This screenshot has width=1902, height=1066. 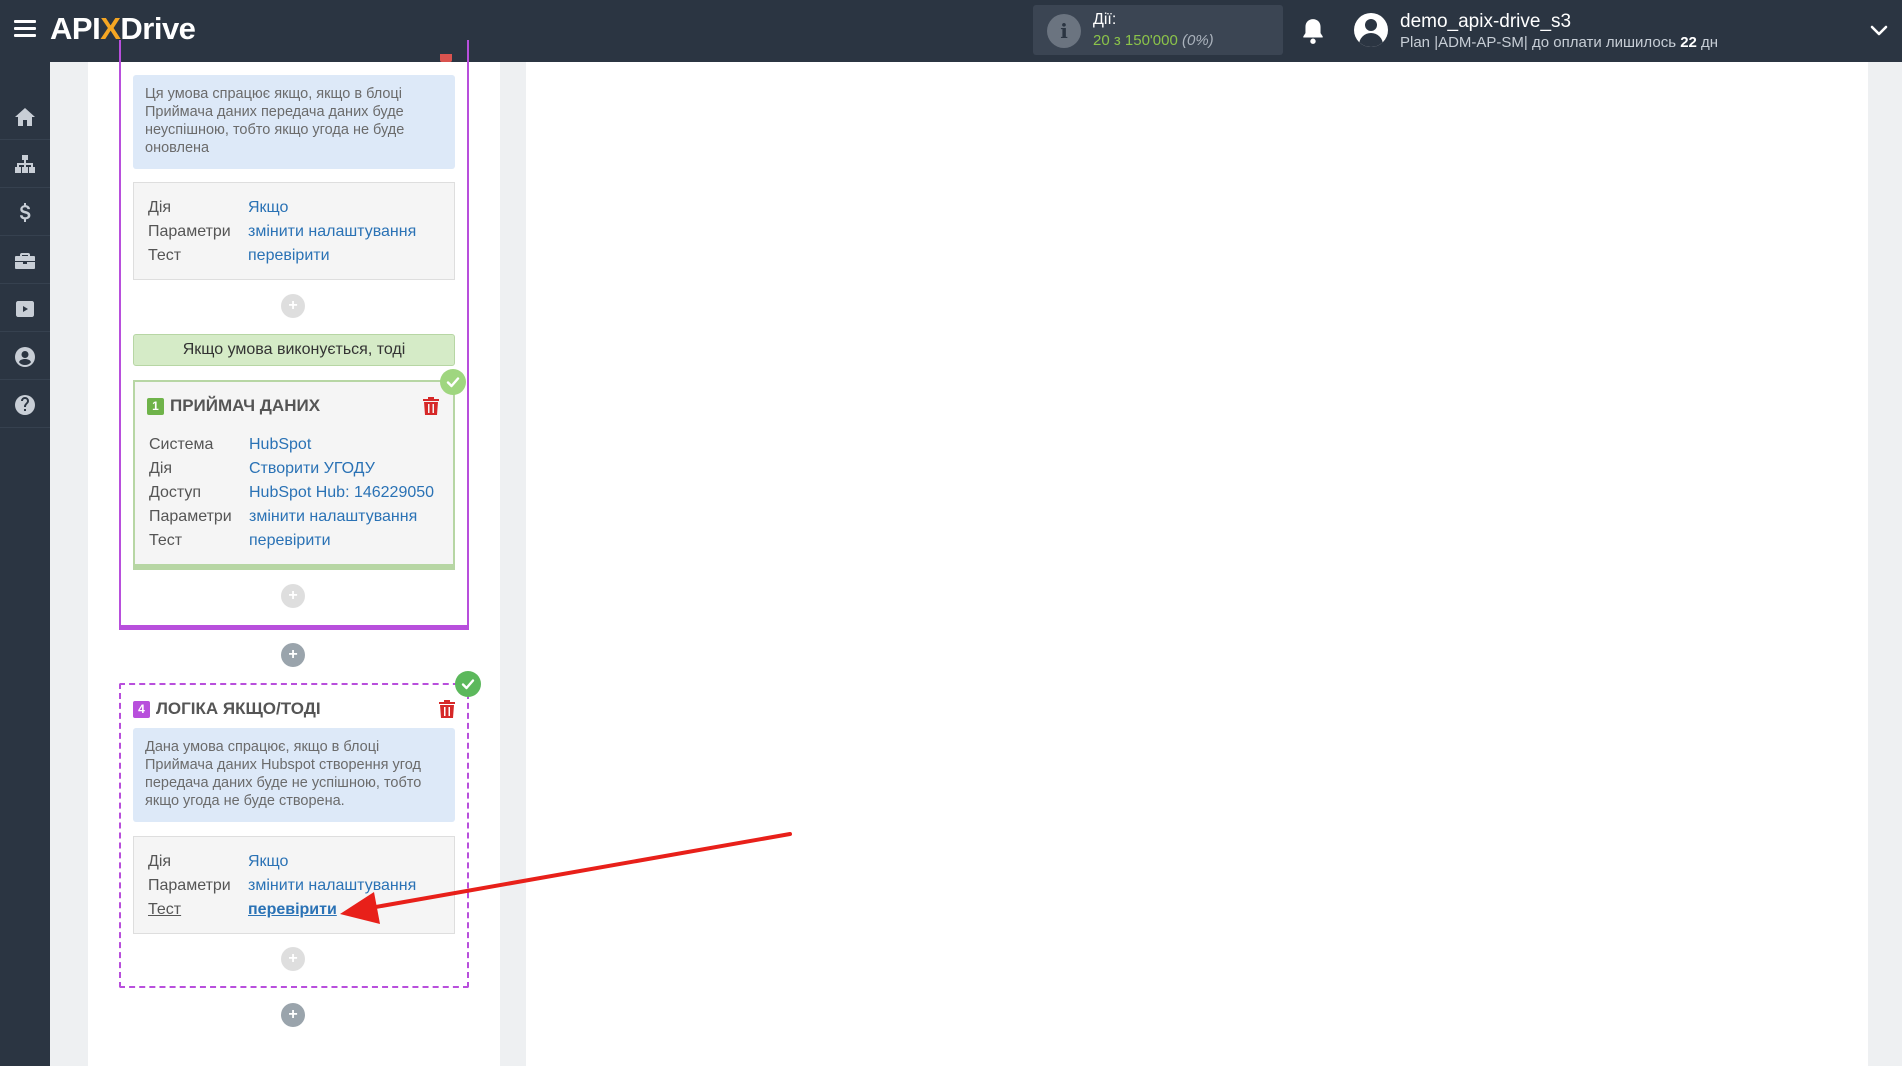 What do you see at coordinates (341, 493) in the screenshot?
I see `access-link: HubSpot Hub: 146229050` at bounding box center [341, 493].